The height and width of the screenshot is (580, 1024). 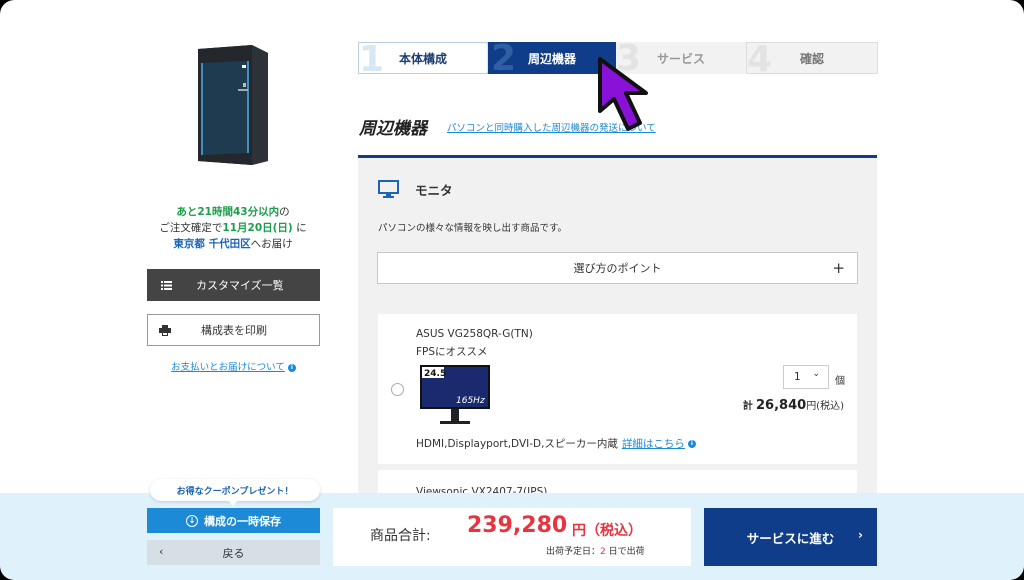 What do you see at coordinates (211, 244) in the screenshot?
I see `delivery-place: 東京都 千代田区` at bounding box center [211, 244].